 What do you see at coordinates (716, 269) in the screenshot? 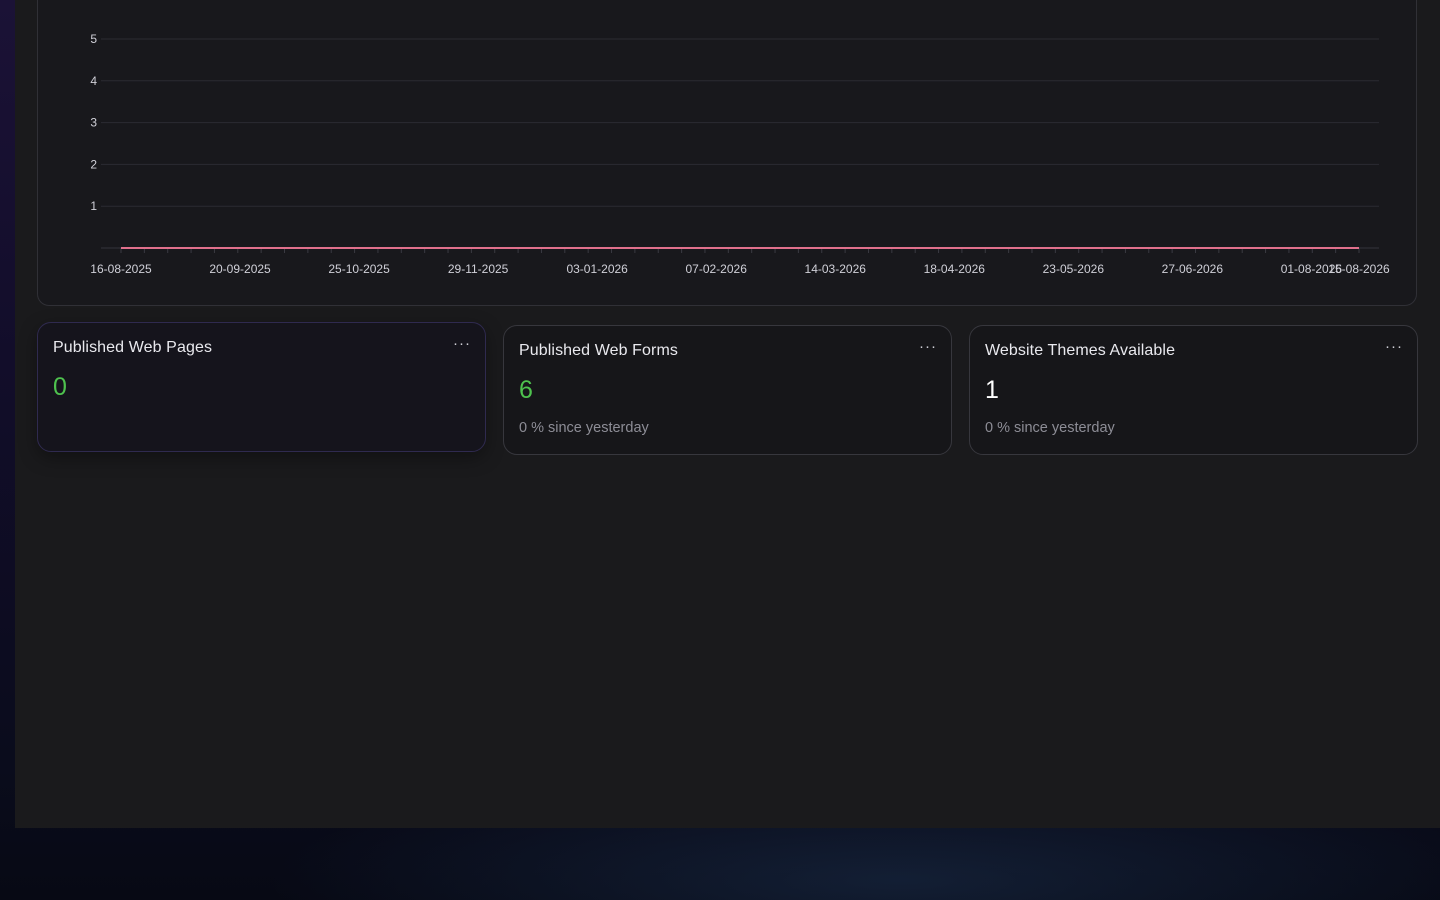
I see `x-tick-label: 07-02-2026` at bounding box center [716, 269].